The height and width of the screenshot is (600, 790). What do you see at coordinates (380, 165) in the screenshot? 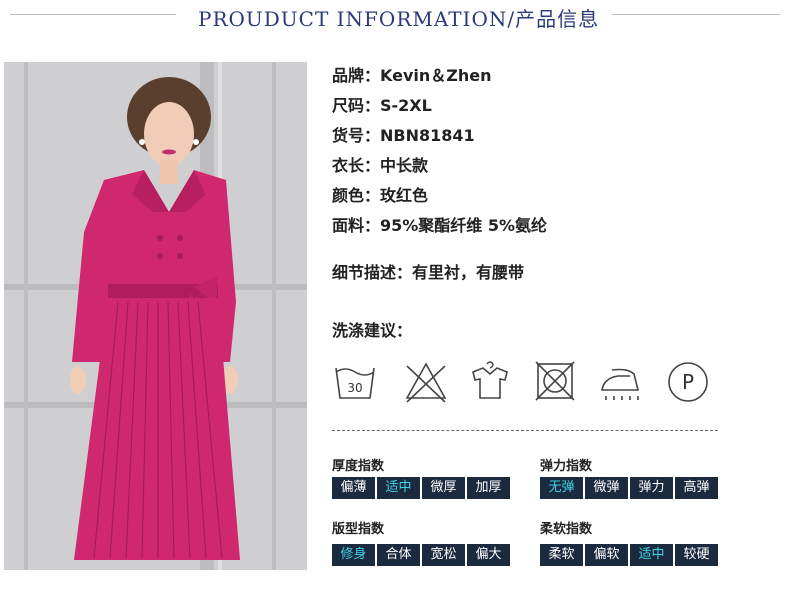
I see `length-row: 衣长：中长款` at bounding box center [380, 165].